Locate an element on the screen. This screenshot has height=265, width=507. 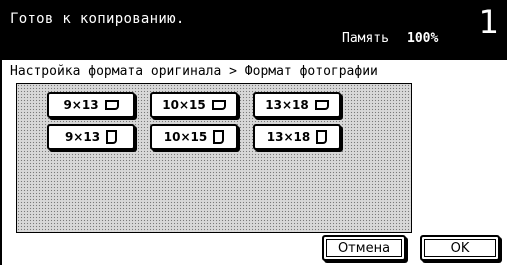
format-button-10x15-landscape: 10×15 is located at coordinates (194, 105).